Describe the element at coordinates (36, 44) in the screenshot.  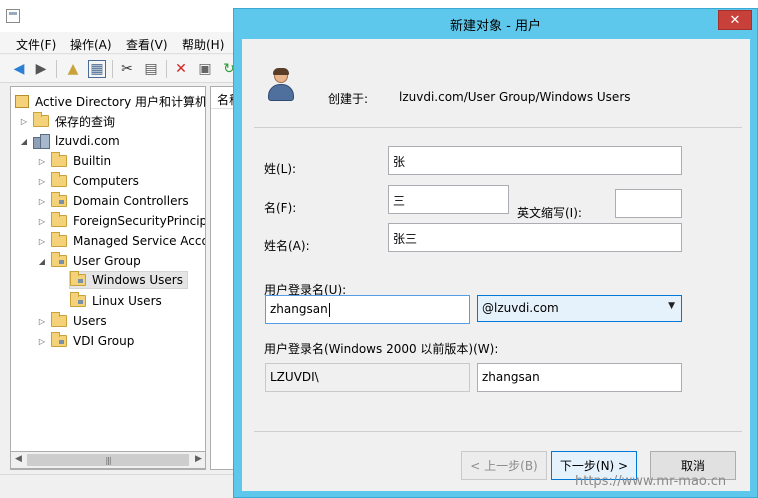
I see `menu-file: 文件(F)` at that location.